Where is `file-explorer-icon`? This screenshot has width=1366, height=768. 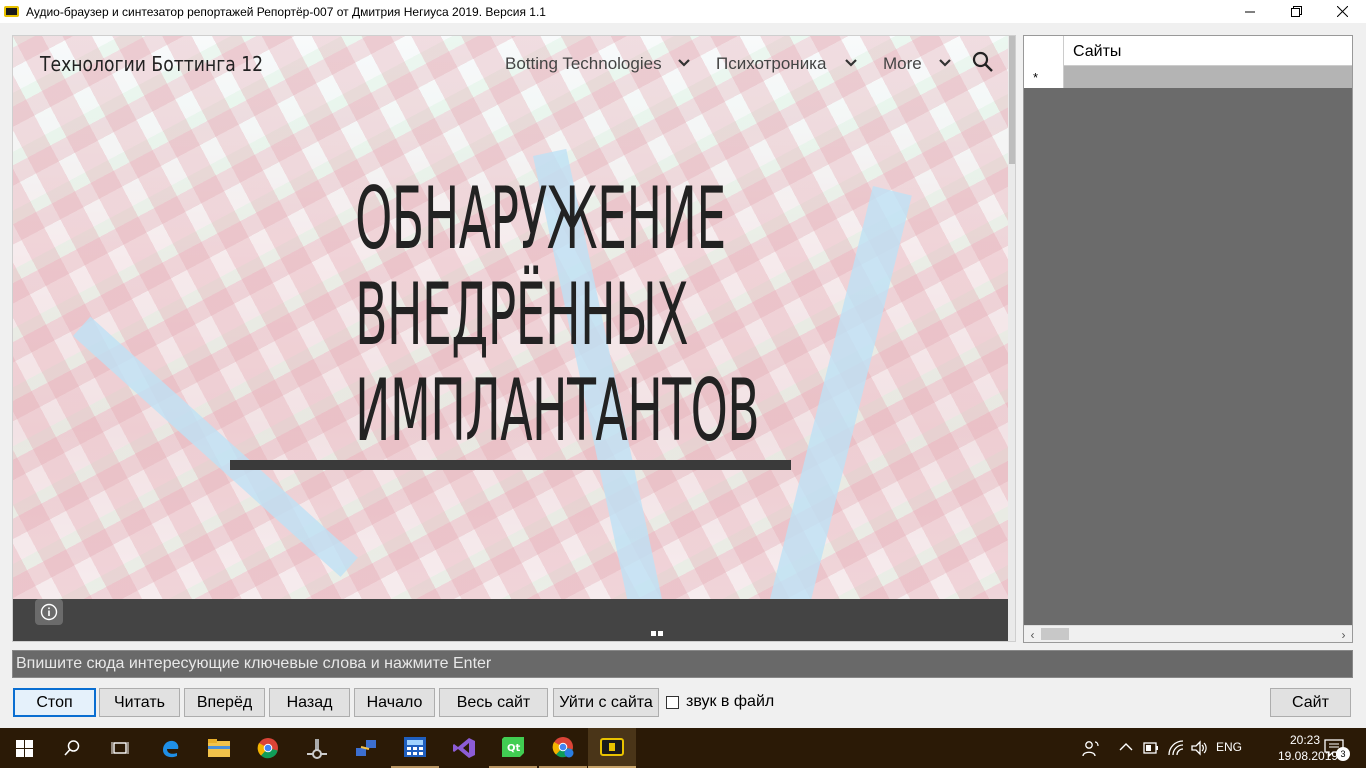 file-explorer-icon is located at coordinates (219, 748).